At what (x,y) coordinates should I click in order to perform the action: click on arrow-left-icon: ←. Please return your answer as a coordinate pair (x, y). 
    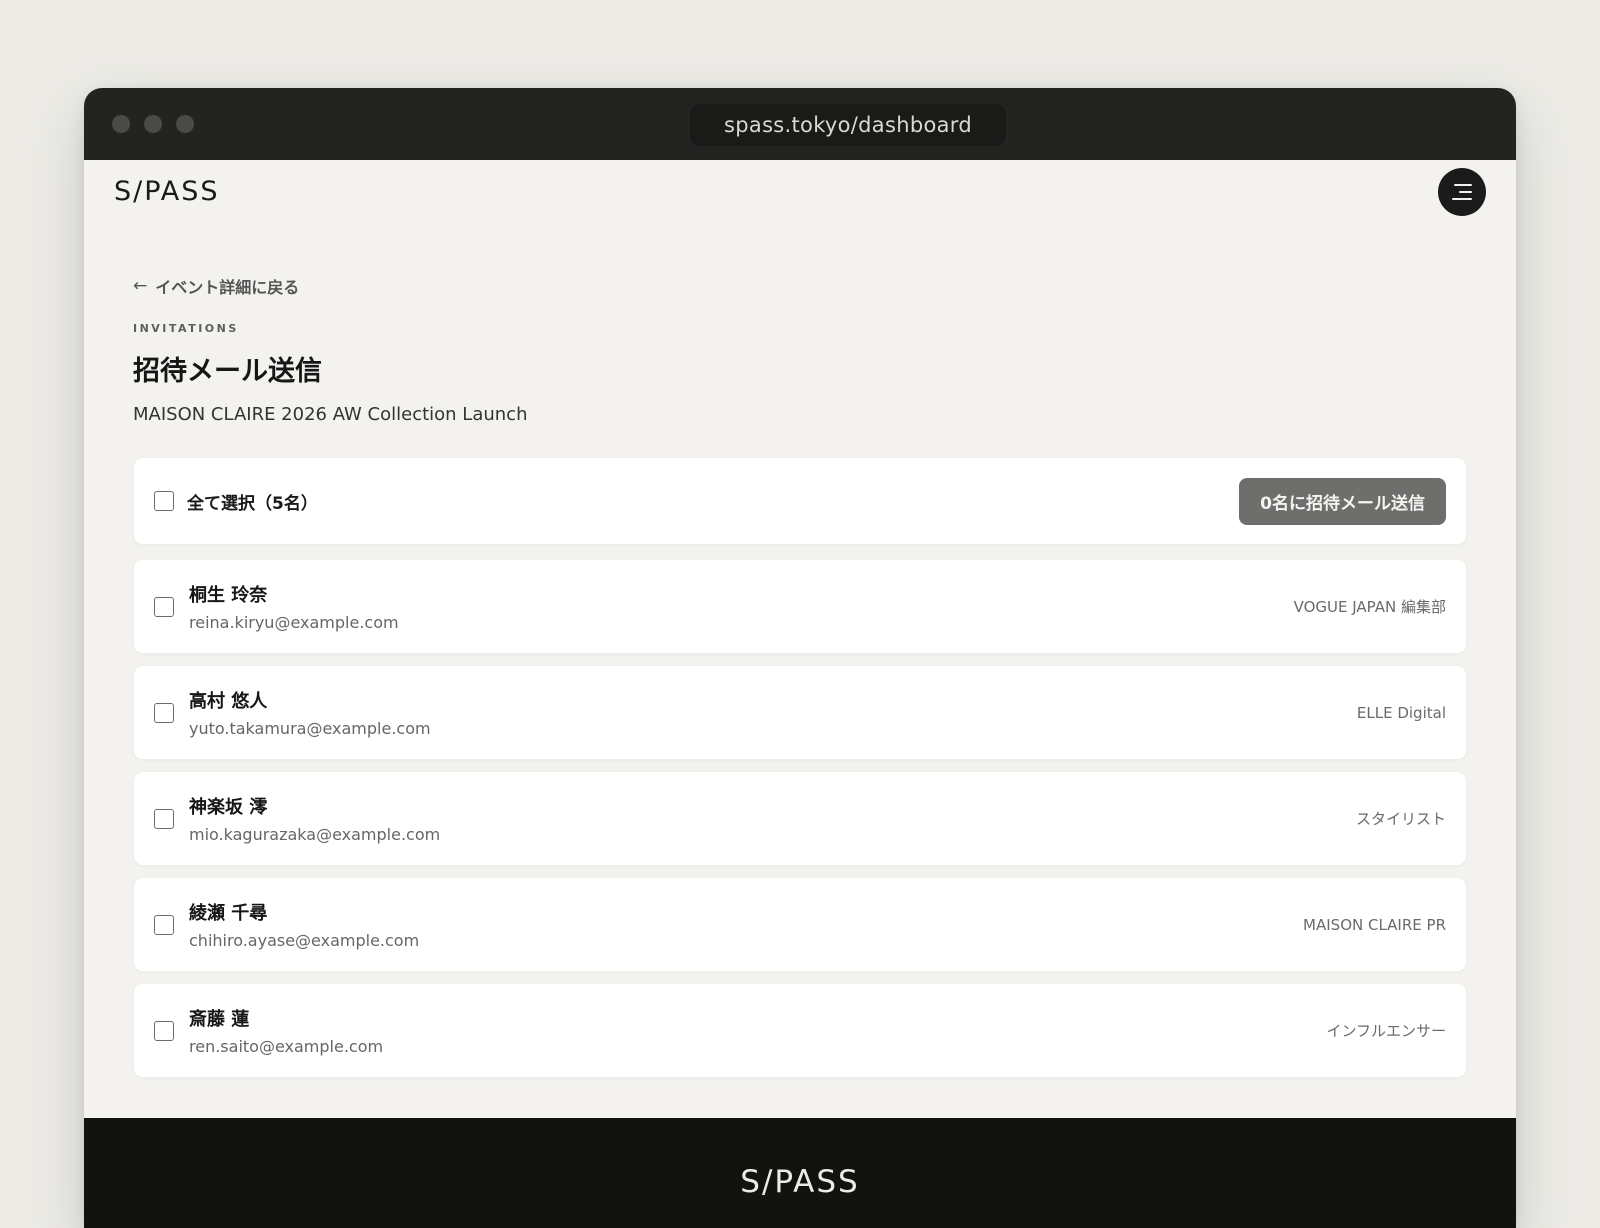
    Looking at the image, I should click on (140, 286).